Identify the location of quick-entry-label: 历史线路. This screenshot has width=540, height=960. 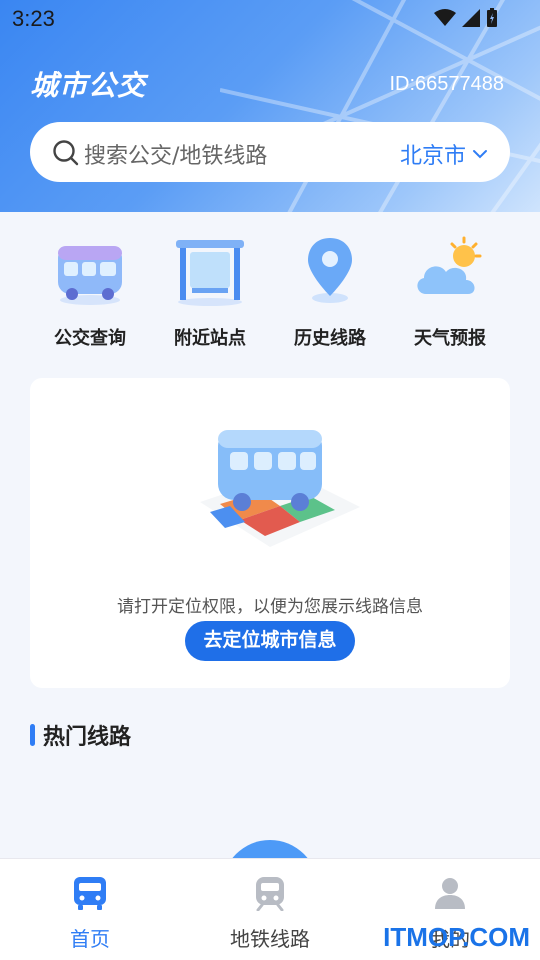
(330, 338).